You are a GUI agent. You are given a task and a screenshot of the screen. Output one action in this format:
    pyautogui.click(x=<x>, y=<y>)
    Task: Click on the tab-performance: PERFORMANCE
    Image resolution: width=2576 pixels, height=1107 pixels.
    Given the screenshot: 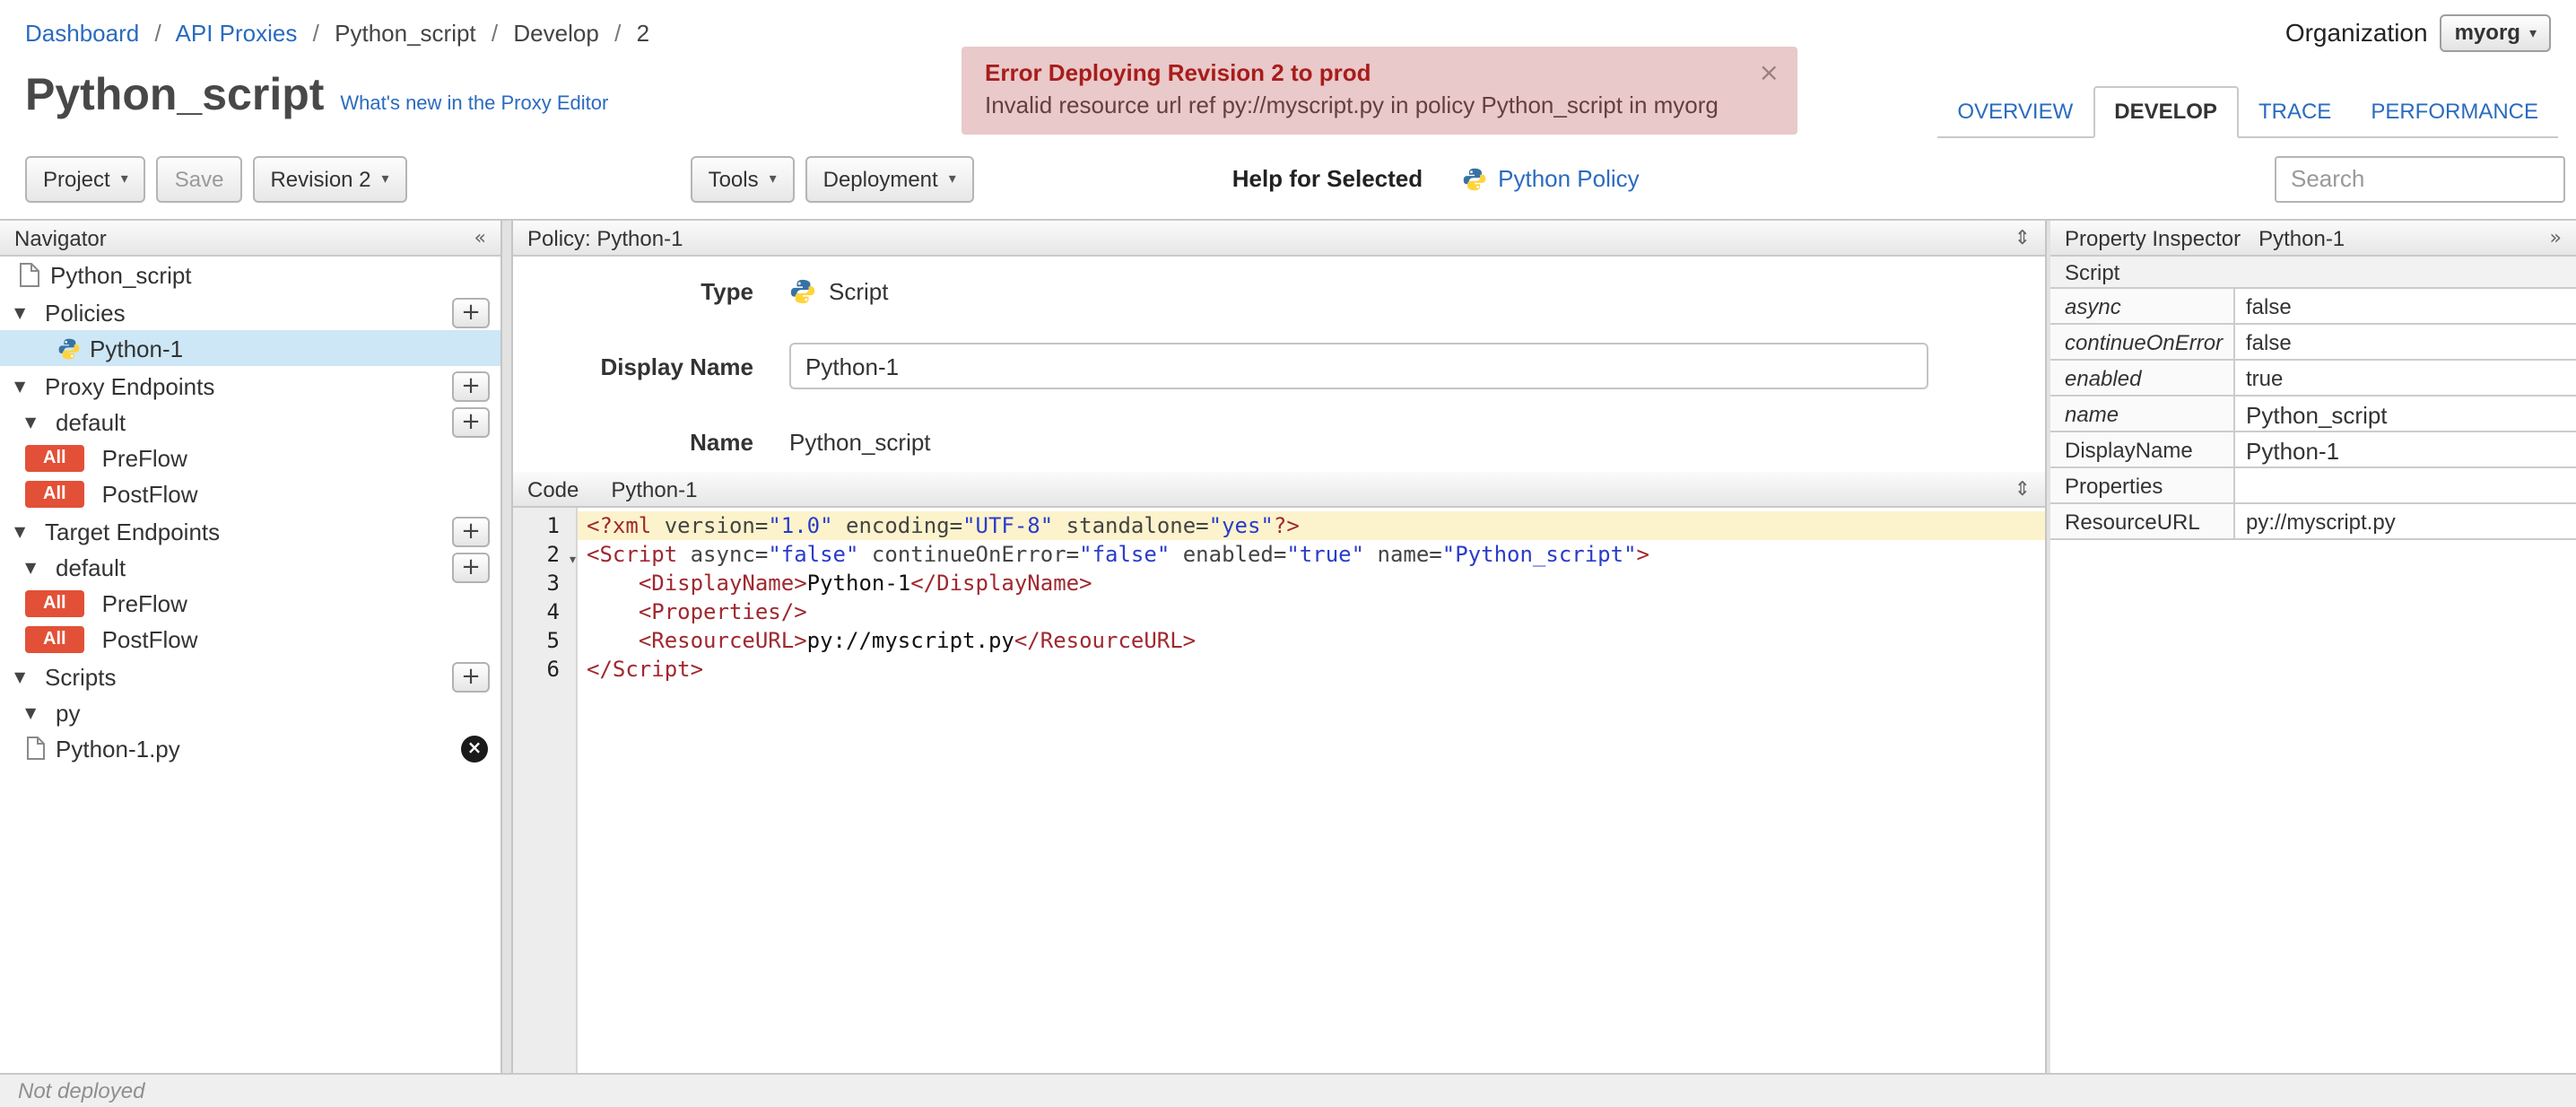 What is the action you would take?
    pyautogui.click(x=2454, y=112)
    